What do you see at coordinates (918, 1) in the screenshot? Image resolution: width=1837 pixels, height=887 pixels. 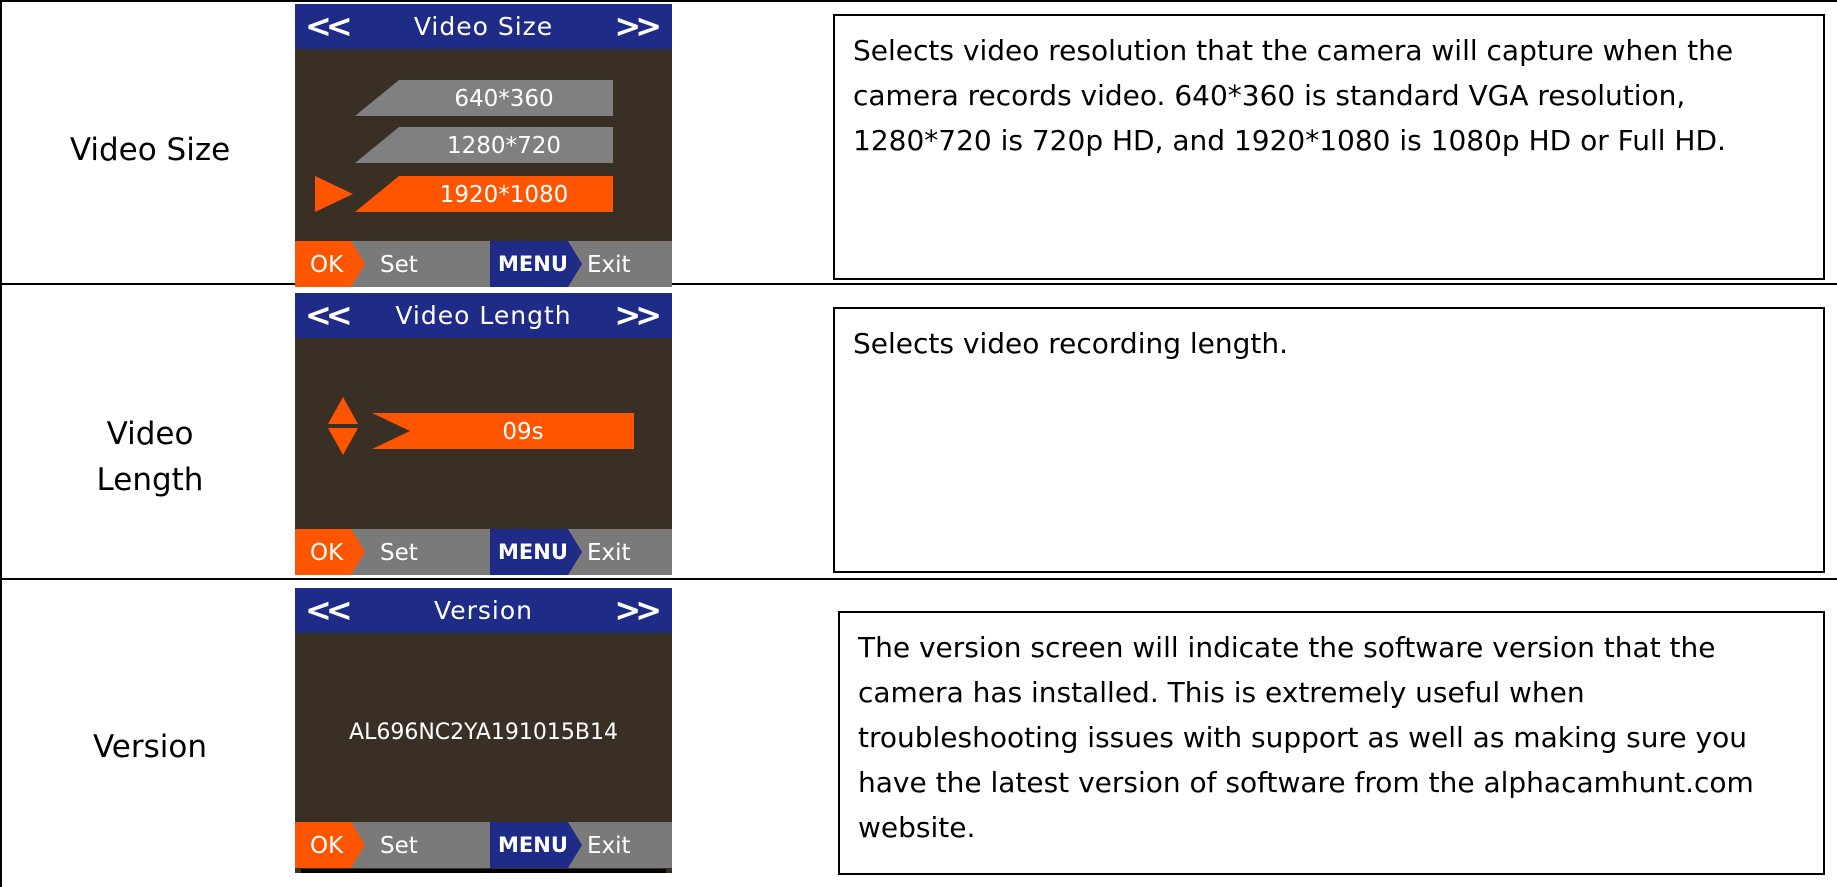 I see `table-border-top` at bounding box center [918, 1].